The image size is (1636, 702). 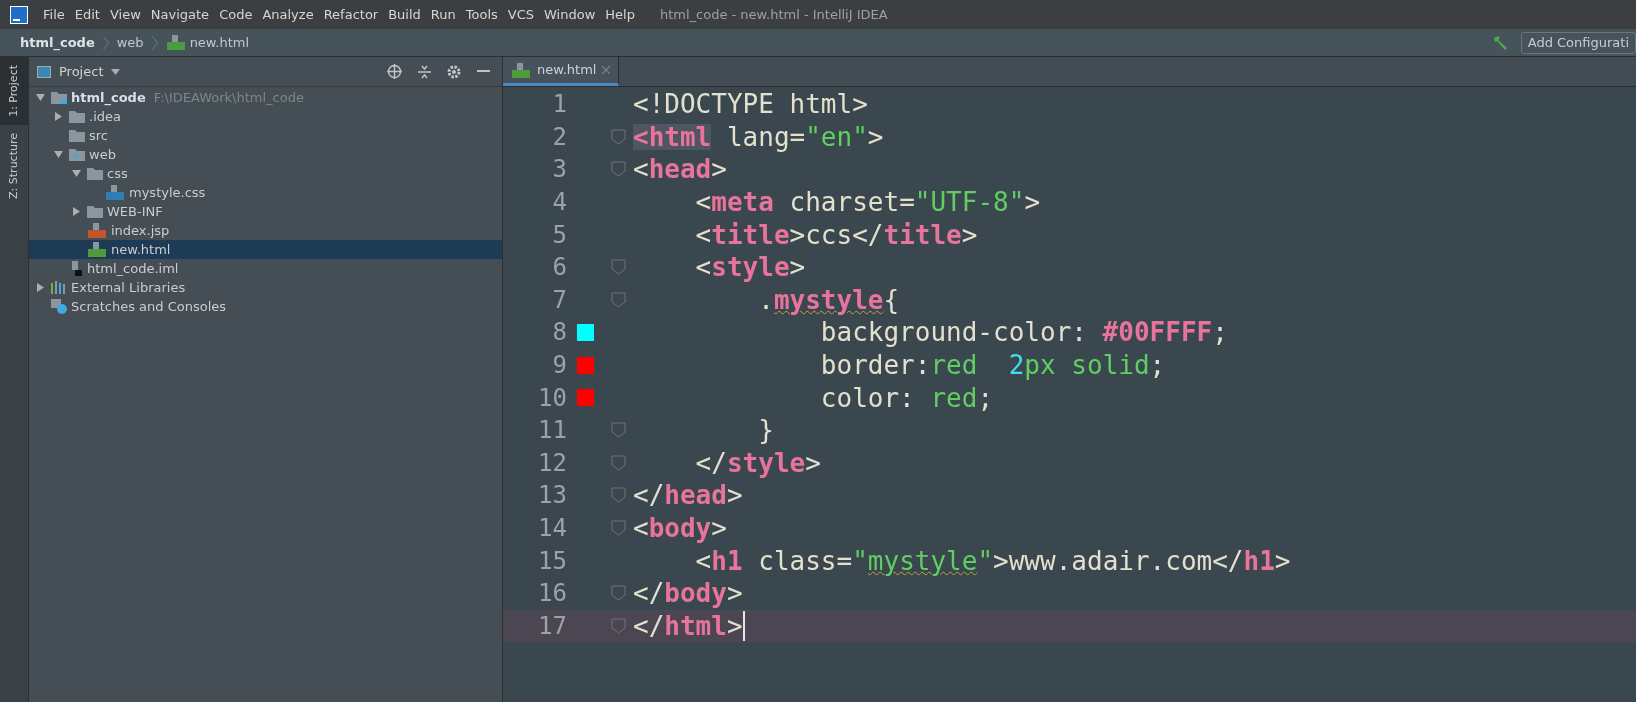 What do you see at coordinates (125, 14) in the screenshot?
I see `menu-item: View` at bounding box center [125, 14].